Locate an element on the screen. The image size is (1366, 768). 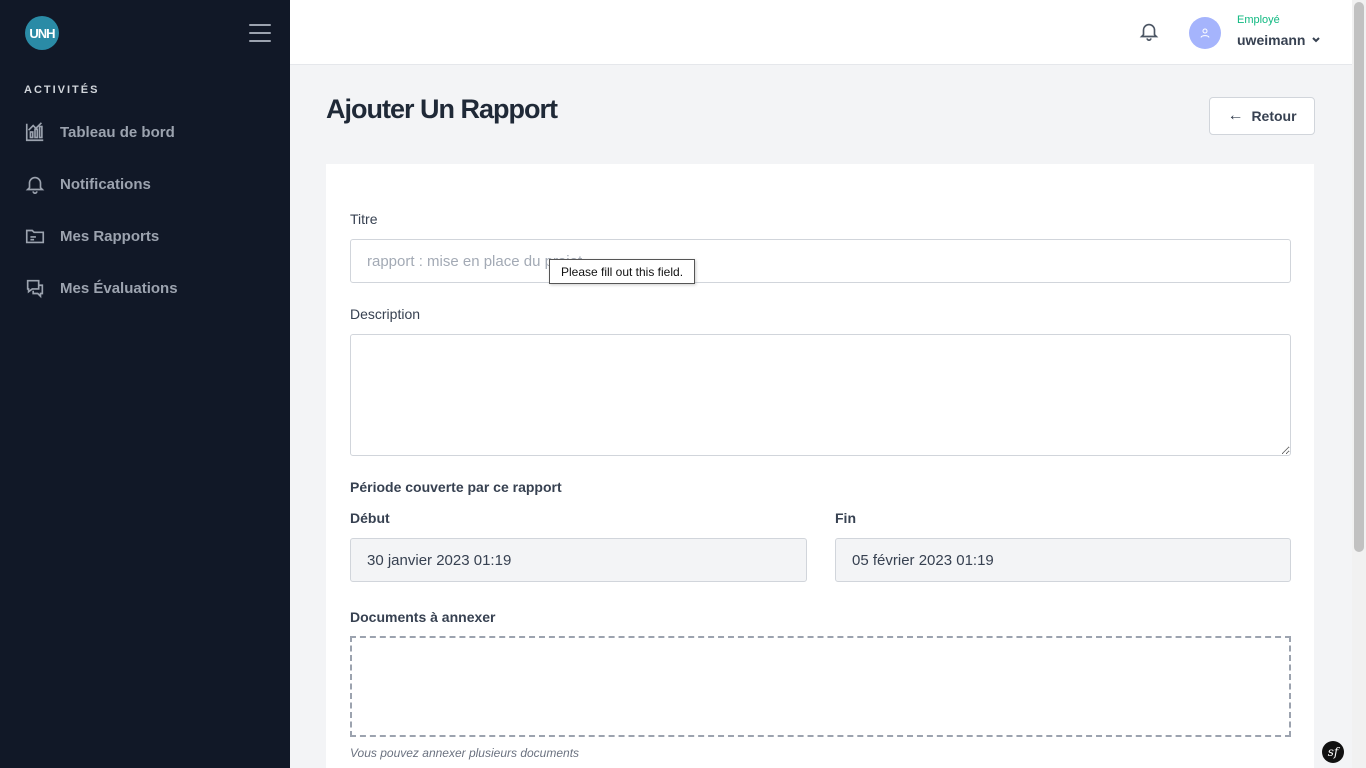
user-menu: uweimann is located at coordinates (1279, 40).